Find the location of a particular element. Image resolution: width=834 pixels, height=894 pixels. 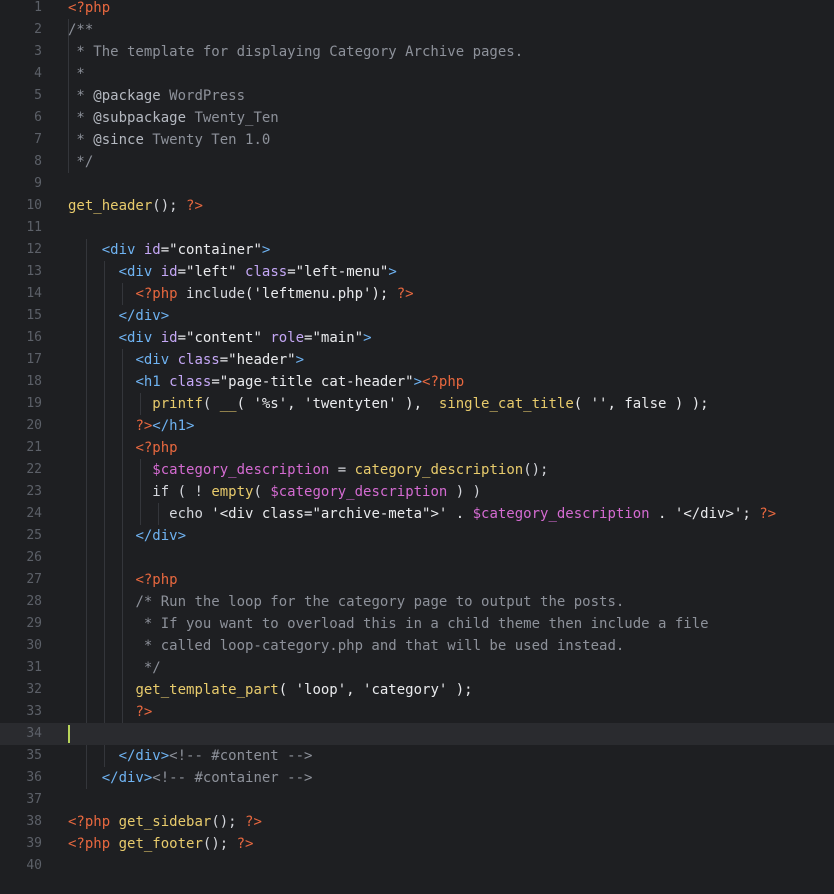

line-number: 25 is located at coordinates (34, 535).